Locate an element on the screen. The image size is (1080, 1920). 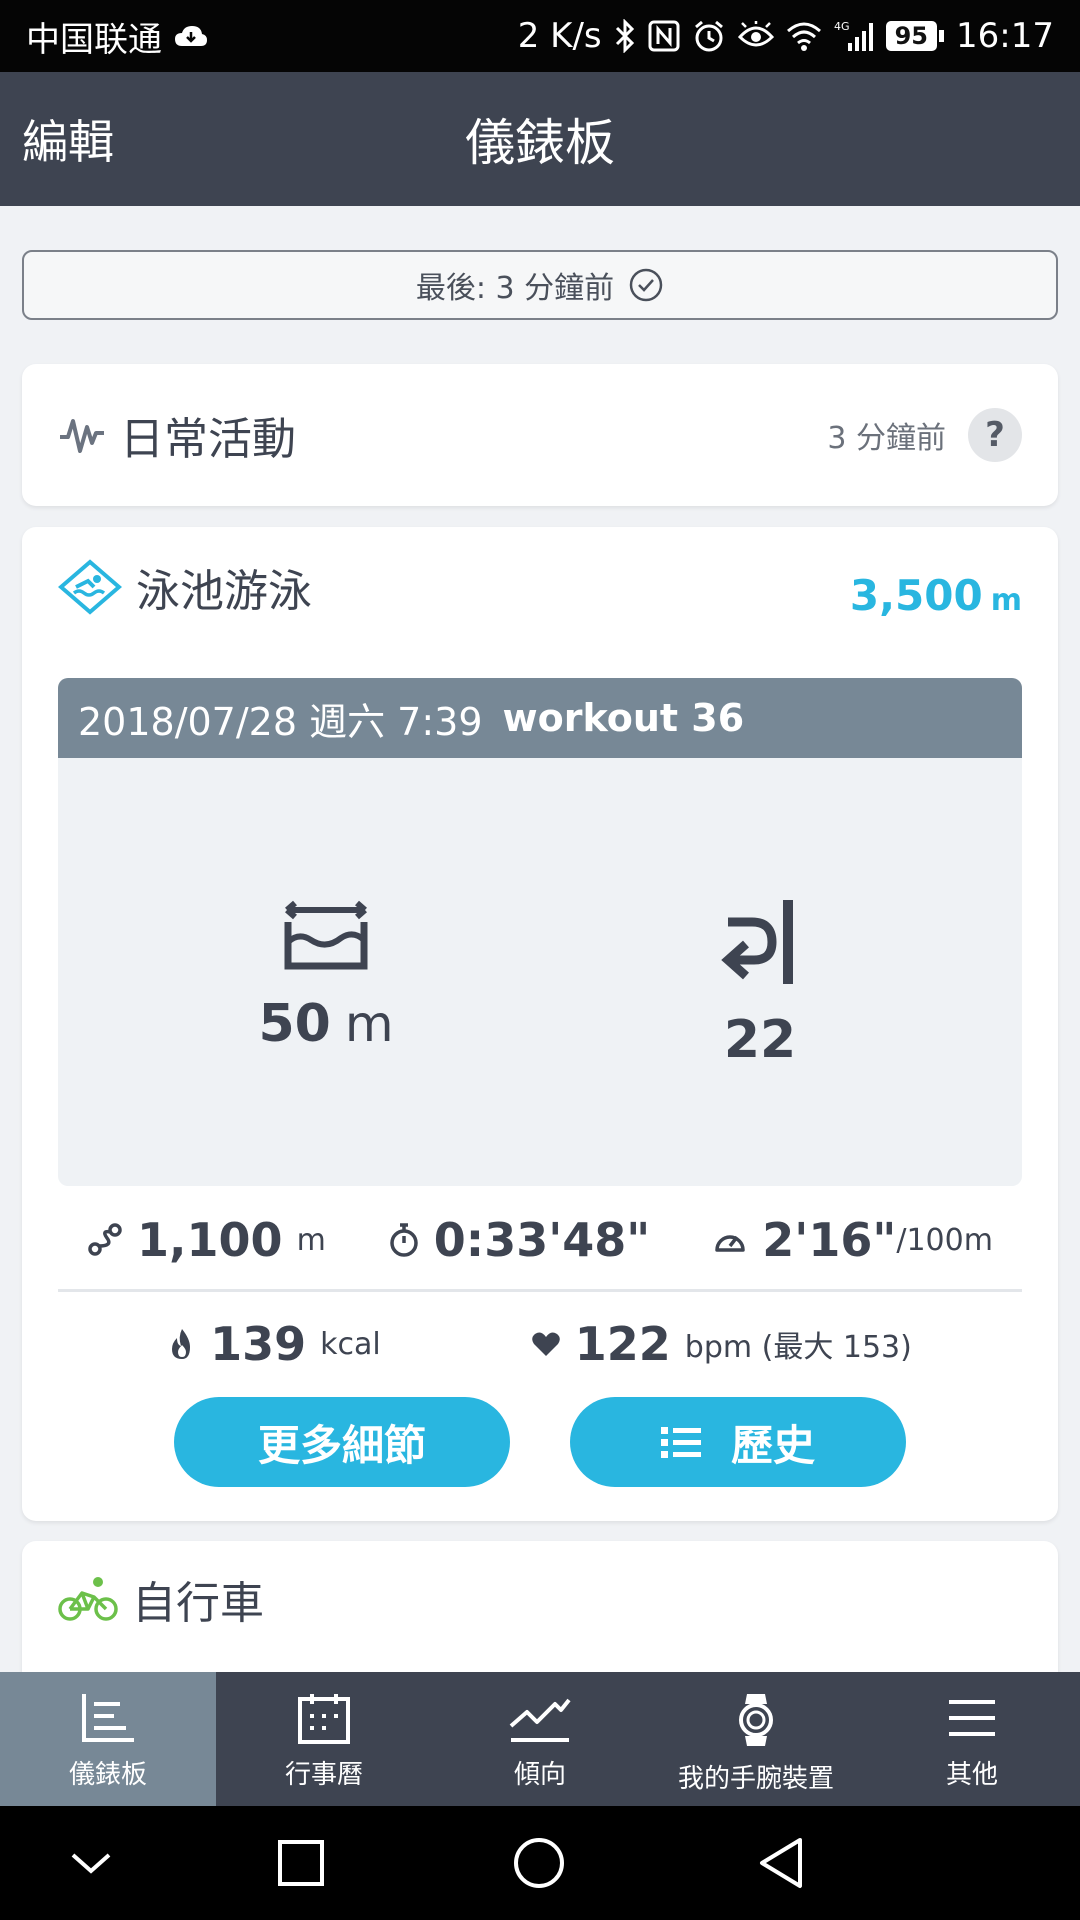
daily-activity-title: 日常活動 is located at coordinates (208, 439).